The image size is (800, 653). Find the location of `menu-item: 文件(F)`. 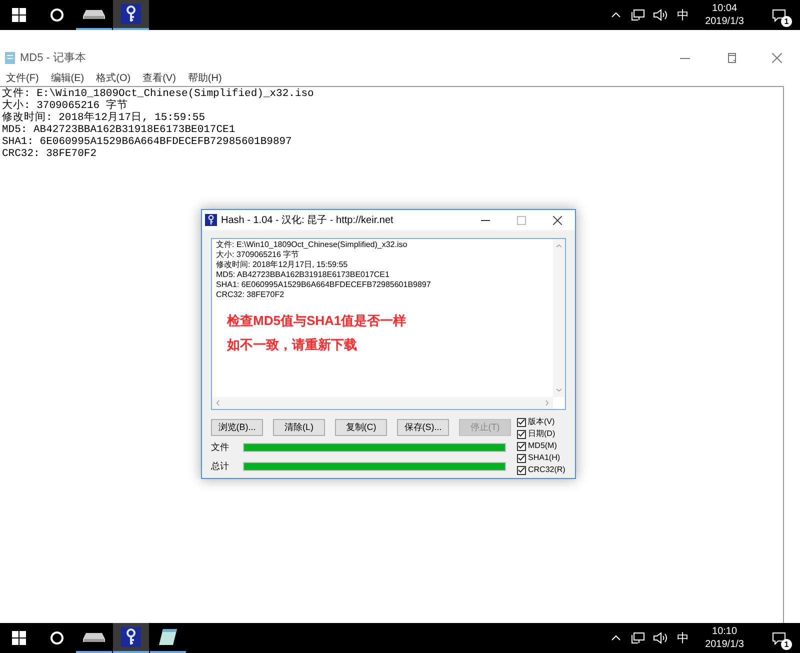

menu-item: 文件(F) is located at coordinates (22, 78).